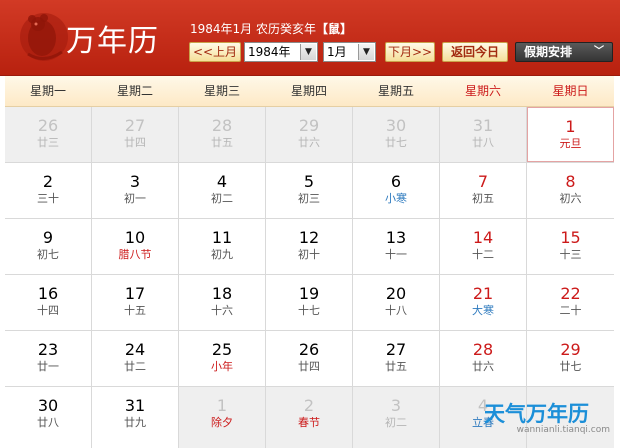 Image resolution: width=620 pixels, height=448 pixels. What do you see at coordinates (396, 142) in the screenshot?
I see `lunar-day-label: 廿七` at bounding box center [396, 142].